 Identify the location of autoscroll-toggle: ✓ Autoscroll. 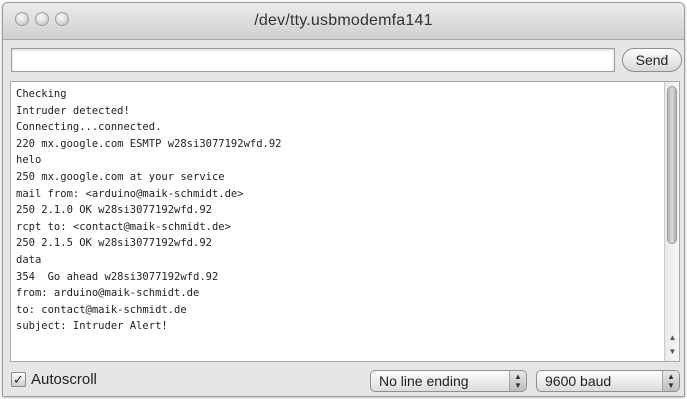
(54, 379).